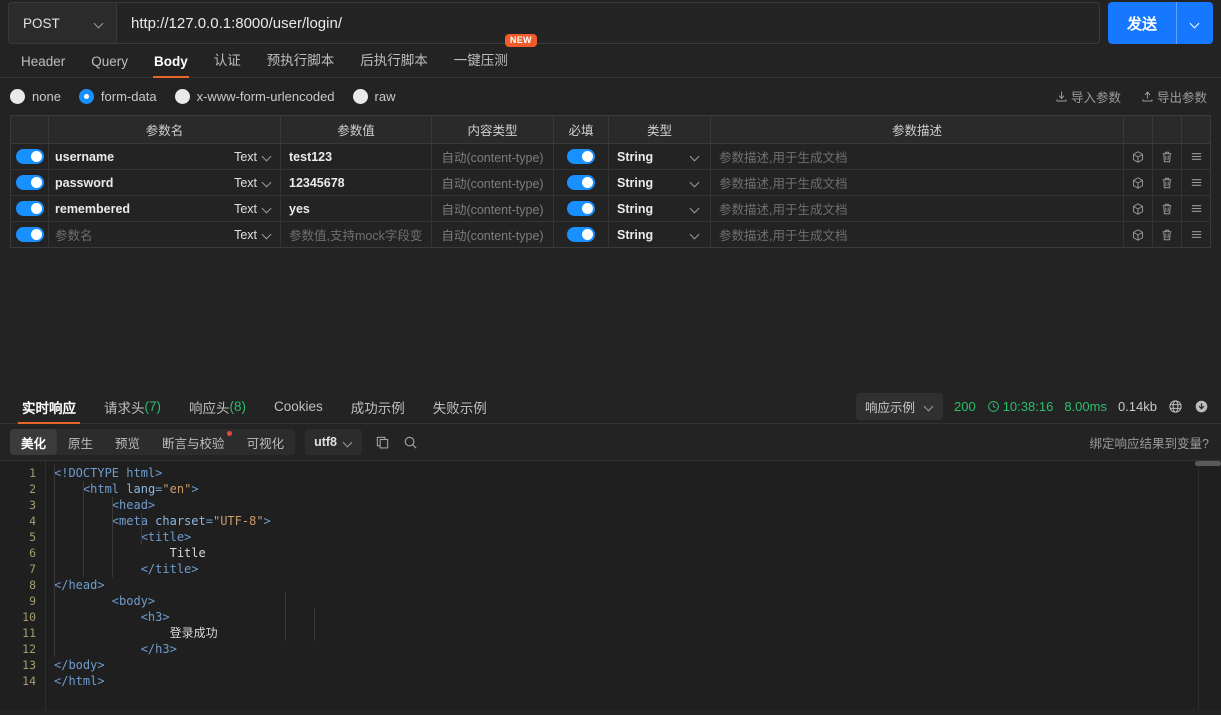 Image resolution: width=1221 pixels, height=715 pixels. What do you see at coordinates (34, 442) in the screenshot?
I see `view-mode-beautify: 美化` at bounding box center [34, 442].